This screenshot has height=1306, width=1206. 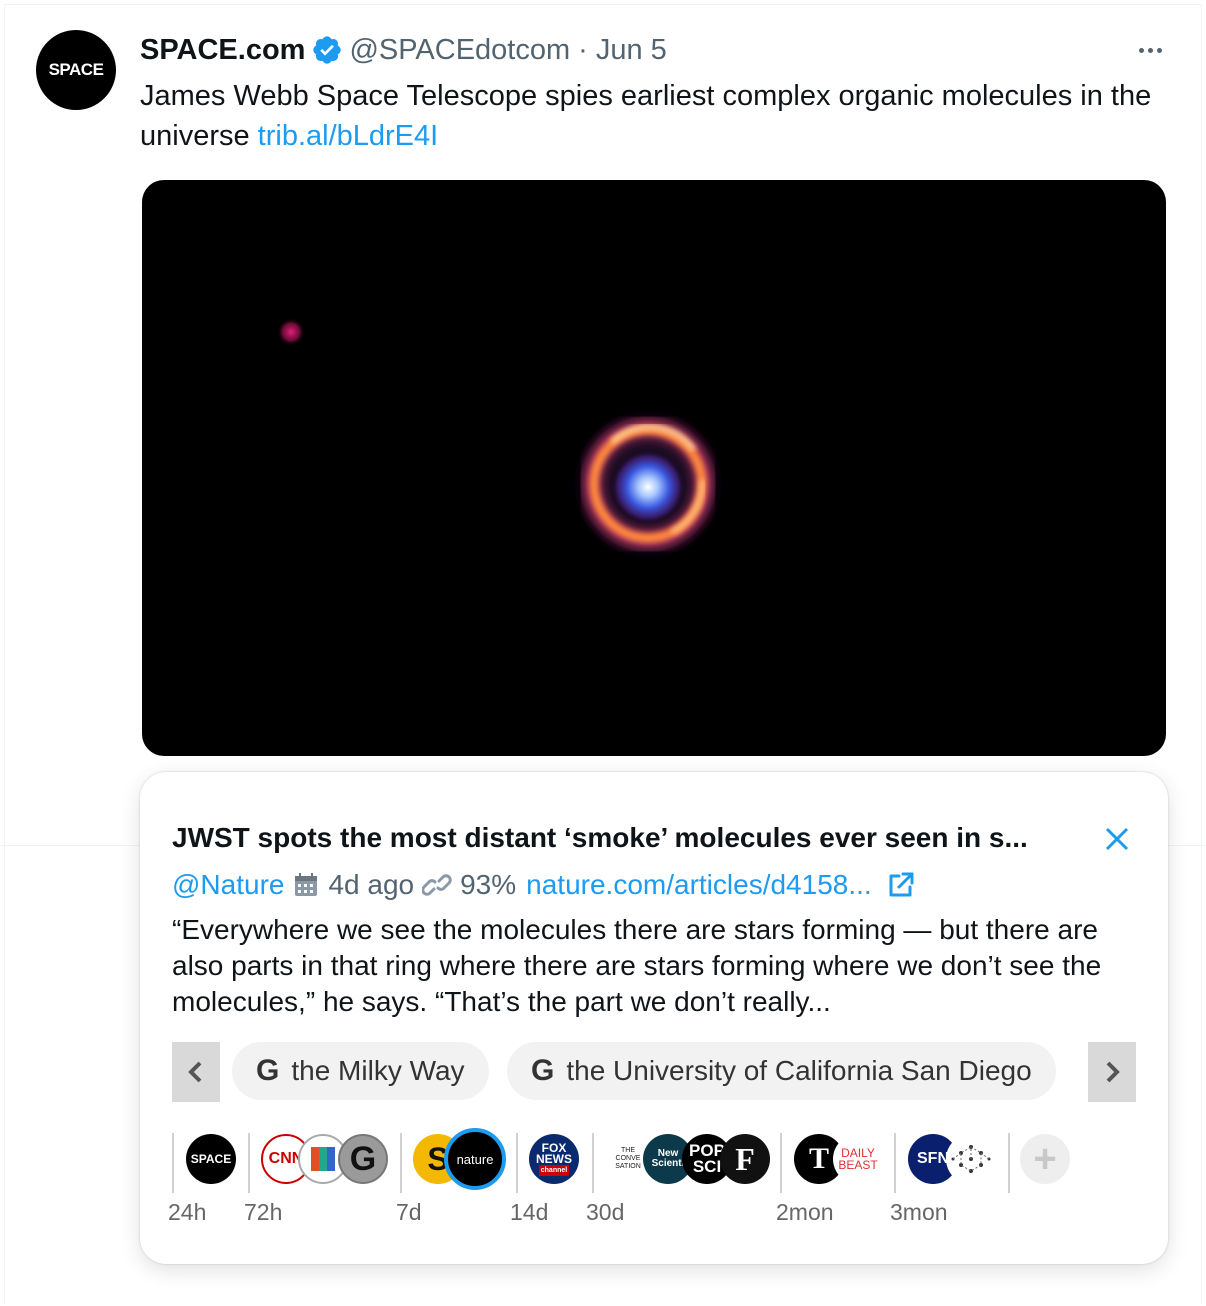 What do you see at coordinates (378, 1070) in the screenshot?
I see `topic-label: the Milky Way` at bounding box center [378, 1070].